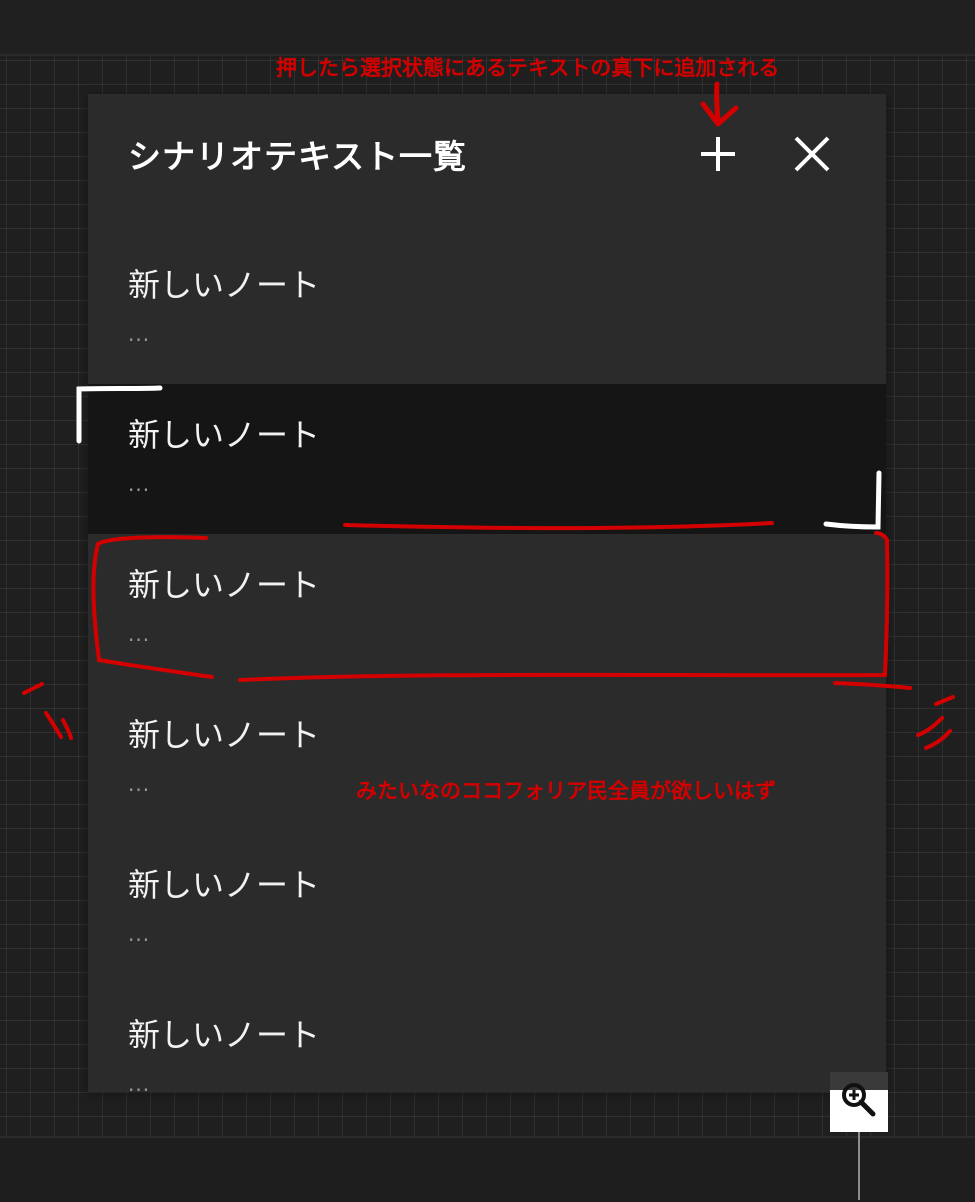 The image size is (975, 1202). I want to click on annotation-top-note: 押したら選択状態にあるテキストの真下に追加される, so click(528, 68).